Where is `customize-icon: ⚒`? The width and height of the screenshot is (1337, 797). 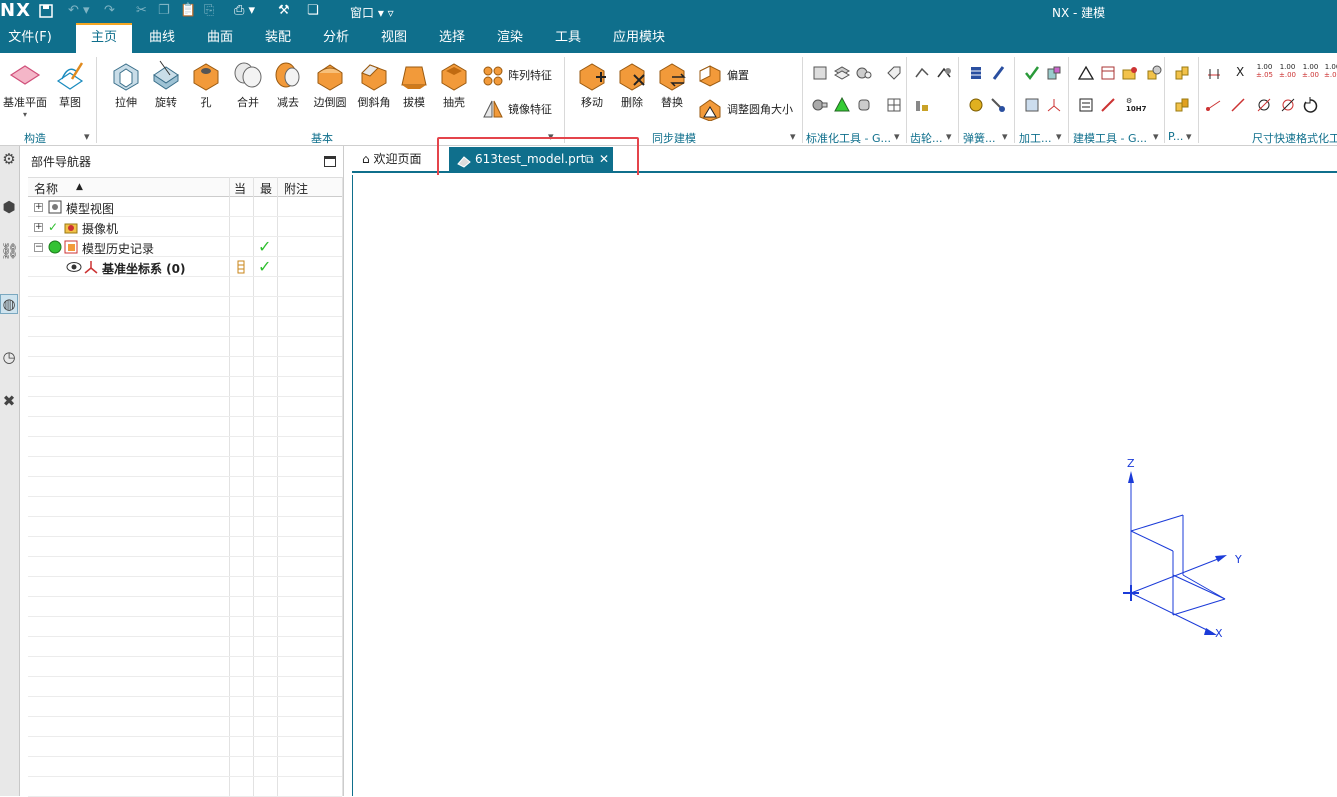 customize-icon: ⚒ is located at coordinates (284, 11).